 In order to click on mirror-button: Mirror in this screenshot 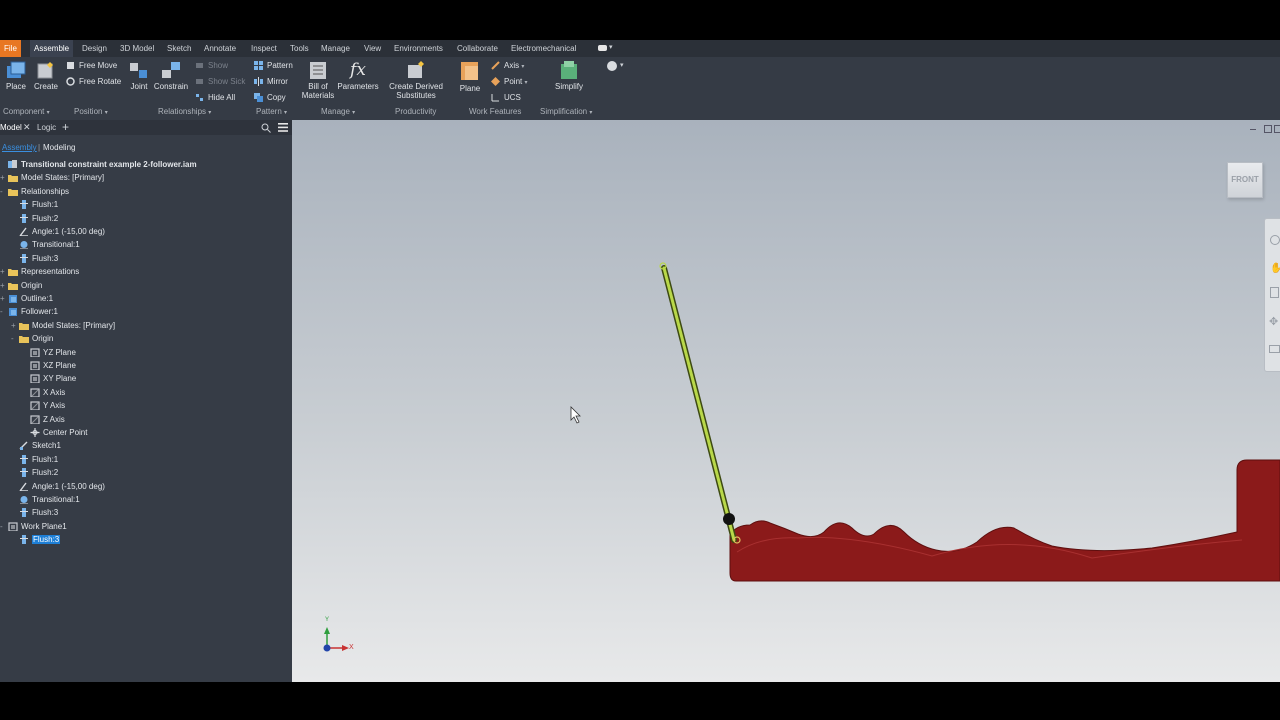, I will do `click(271, 82)`.